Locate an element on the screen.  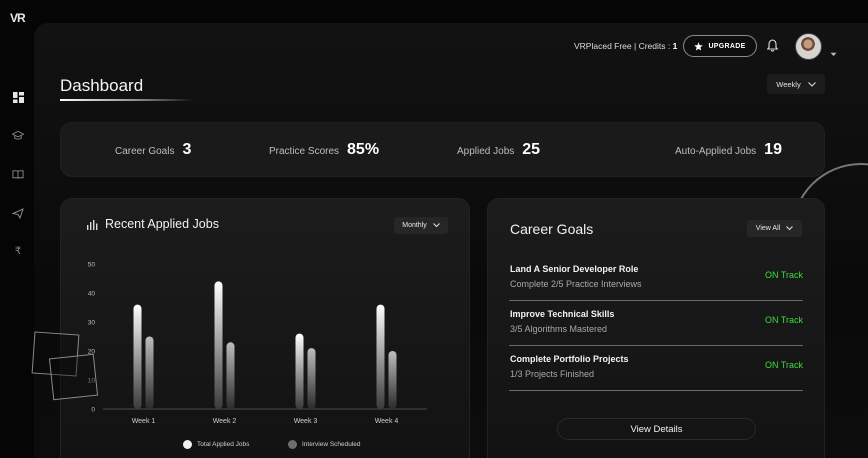
stat-applied-jobs: Applied Jobs 25 is located at coordinates (498, 150).